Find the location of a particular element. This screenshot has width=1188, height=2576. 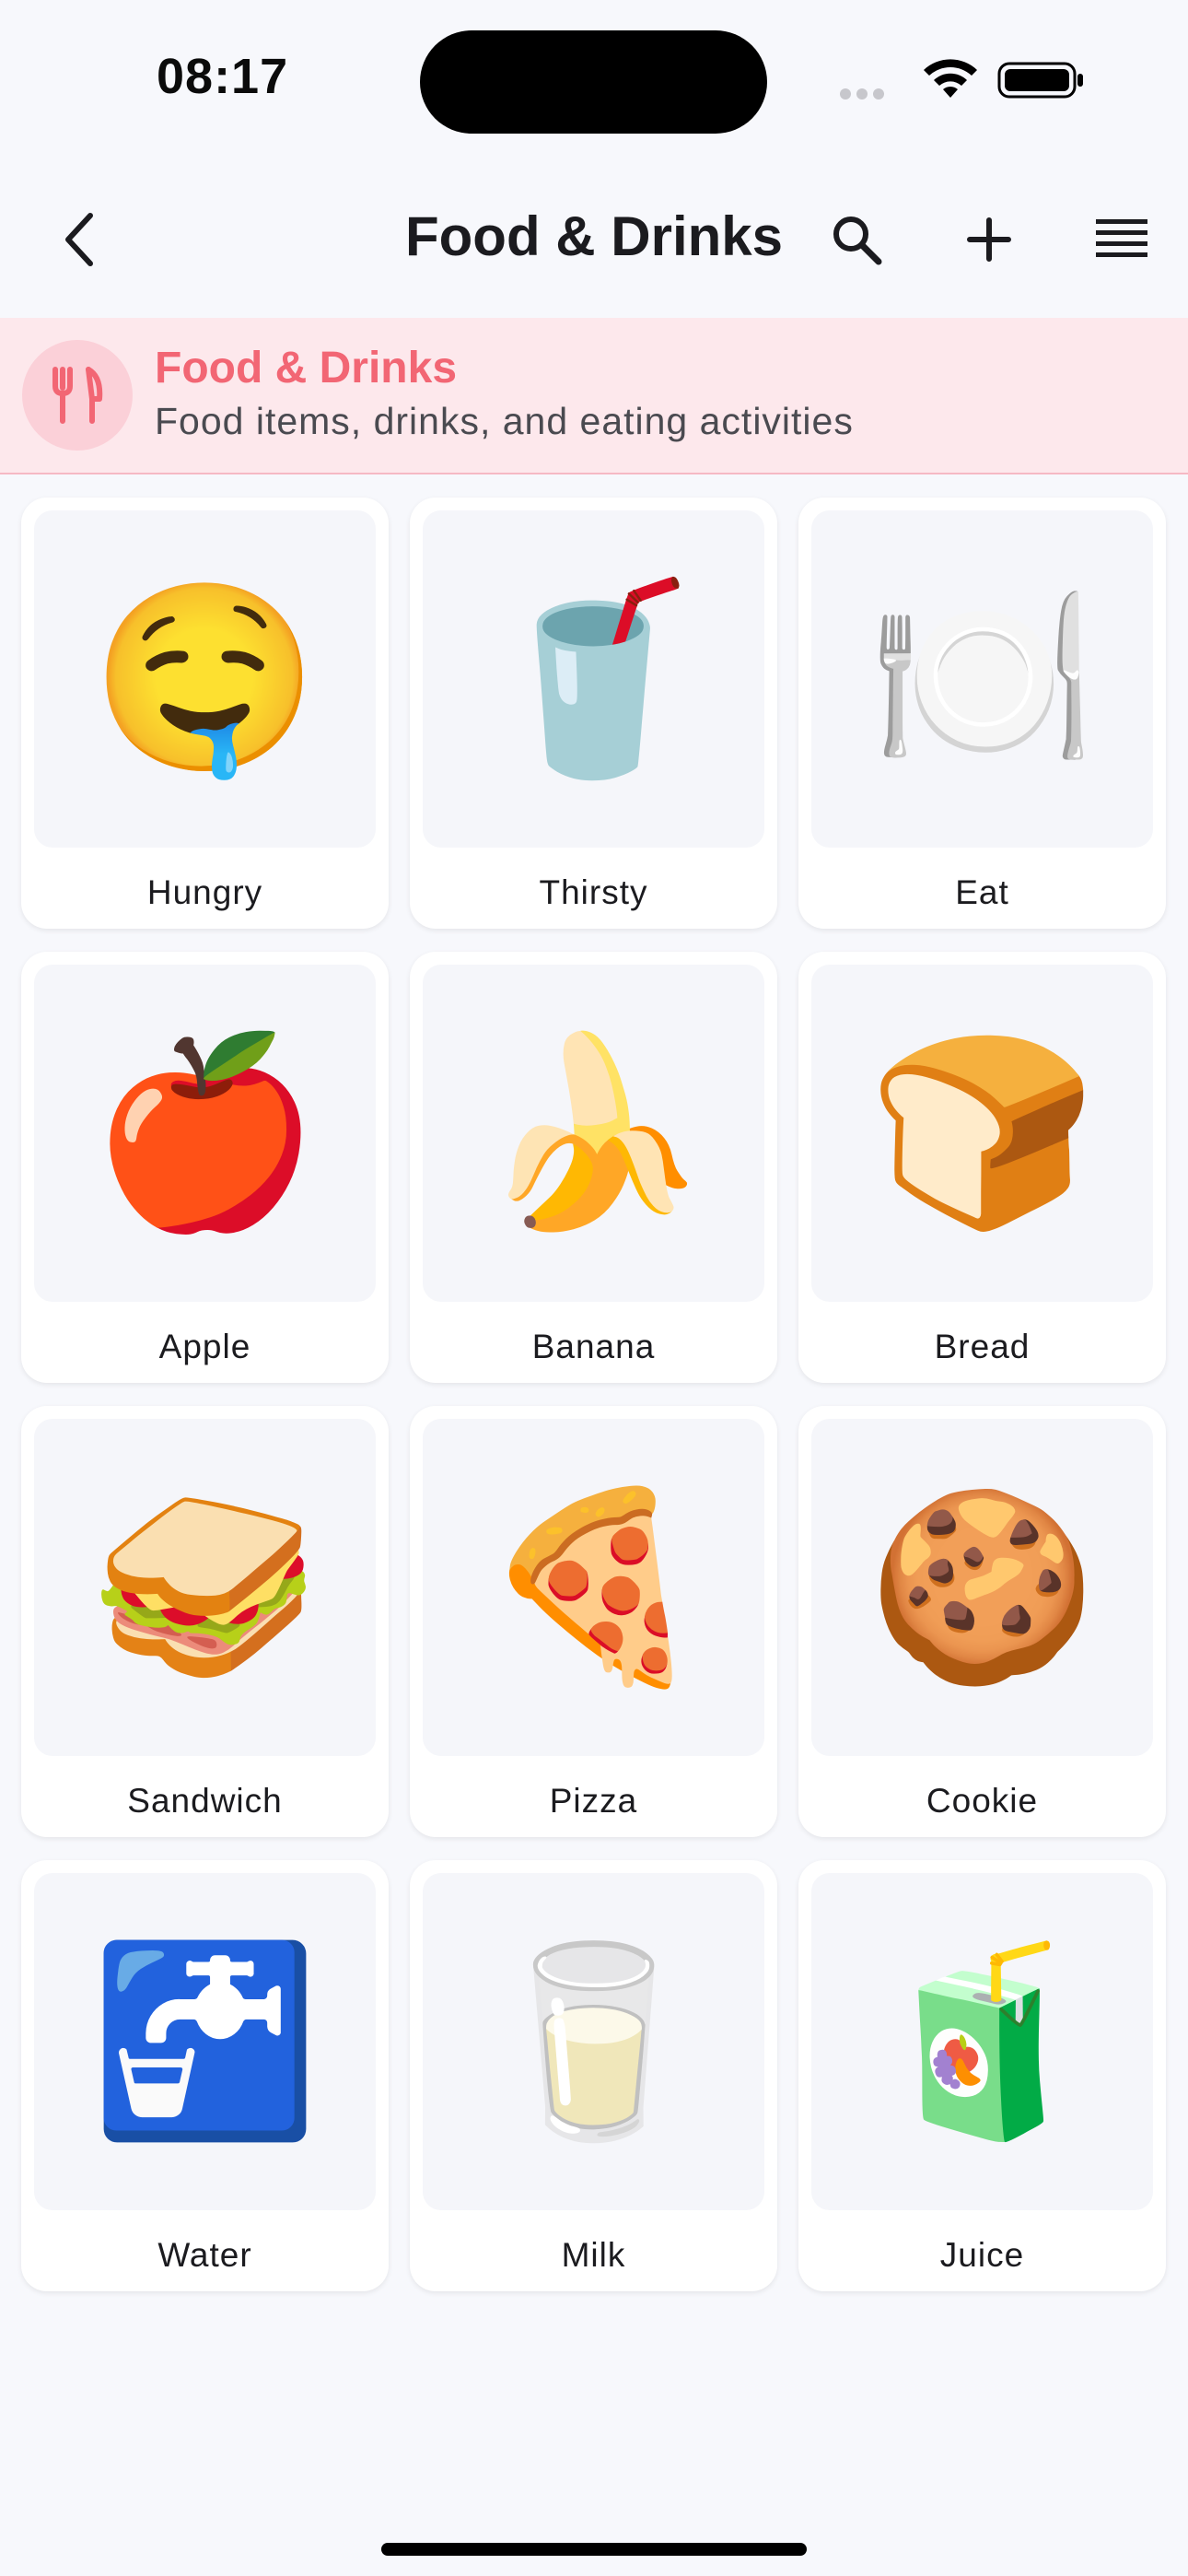

tile-label: Pizza is located at coordinates (593, 1801).